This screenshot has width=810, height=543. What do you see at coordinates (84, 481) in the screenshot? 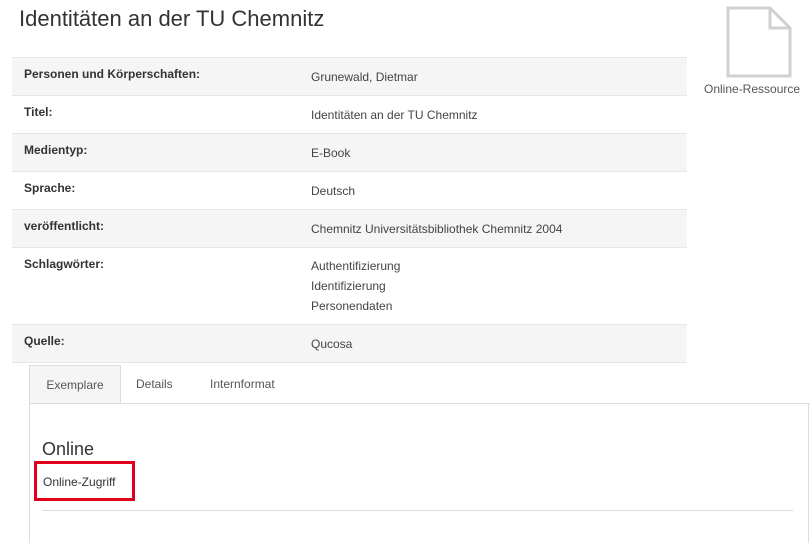
I see `highlight-box` at bounding box center [84, 481].